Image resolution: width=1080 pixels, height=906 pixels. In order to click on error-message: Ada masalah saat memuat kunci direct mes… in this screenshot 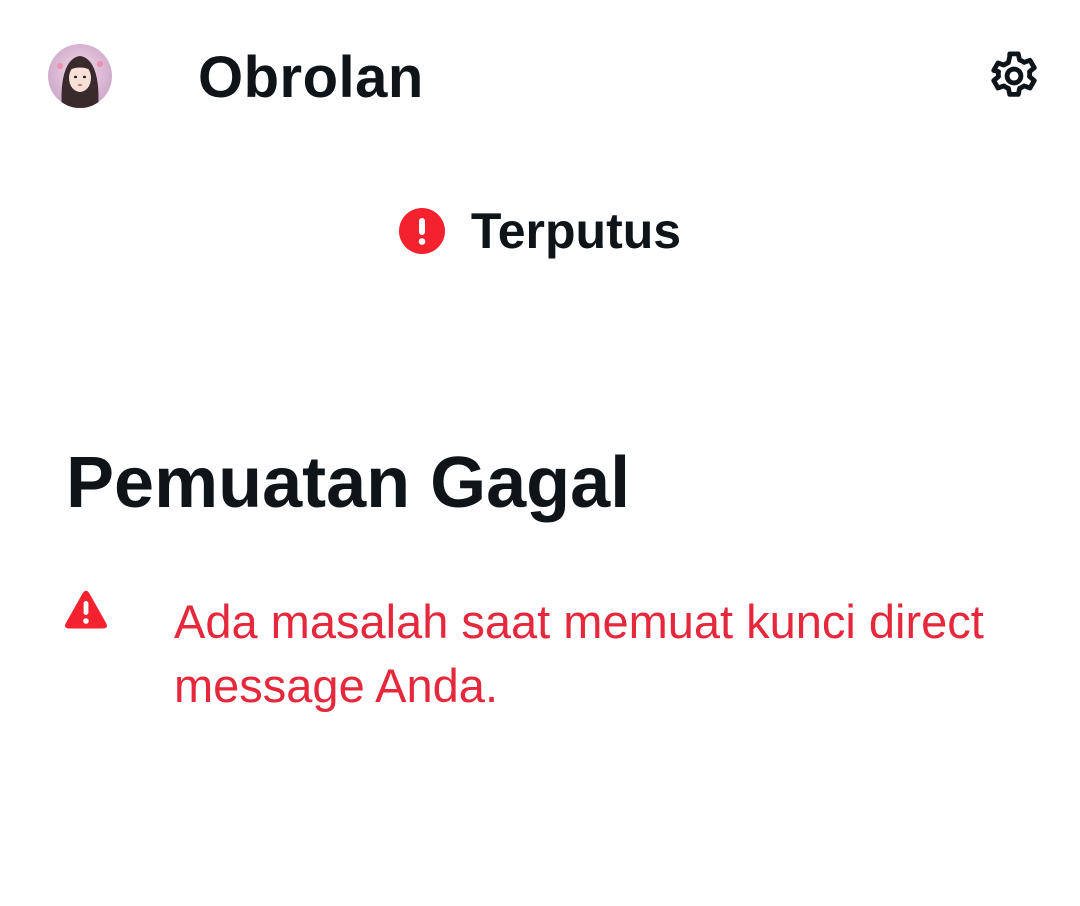, I will do `click(579, 653)`.